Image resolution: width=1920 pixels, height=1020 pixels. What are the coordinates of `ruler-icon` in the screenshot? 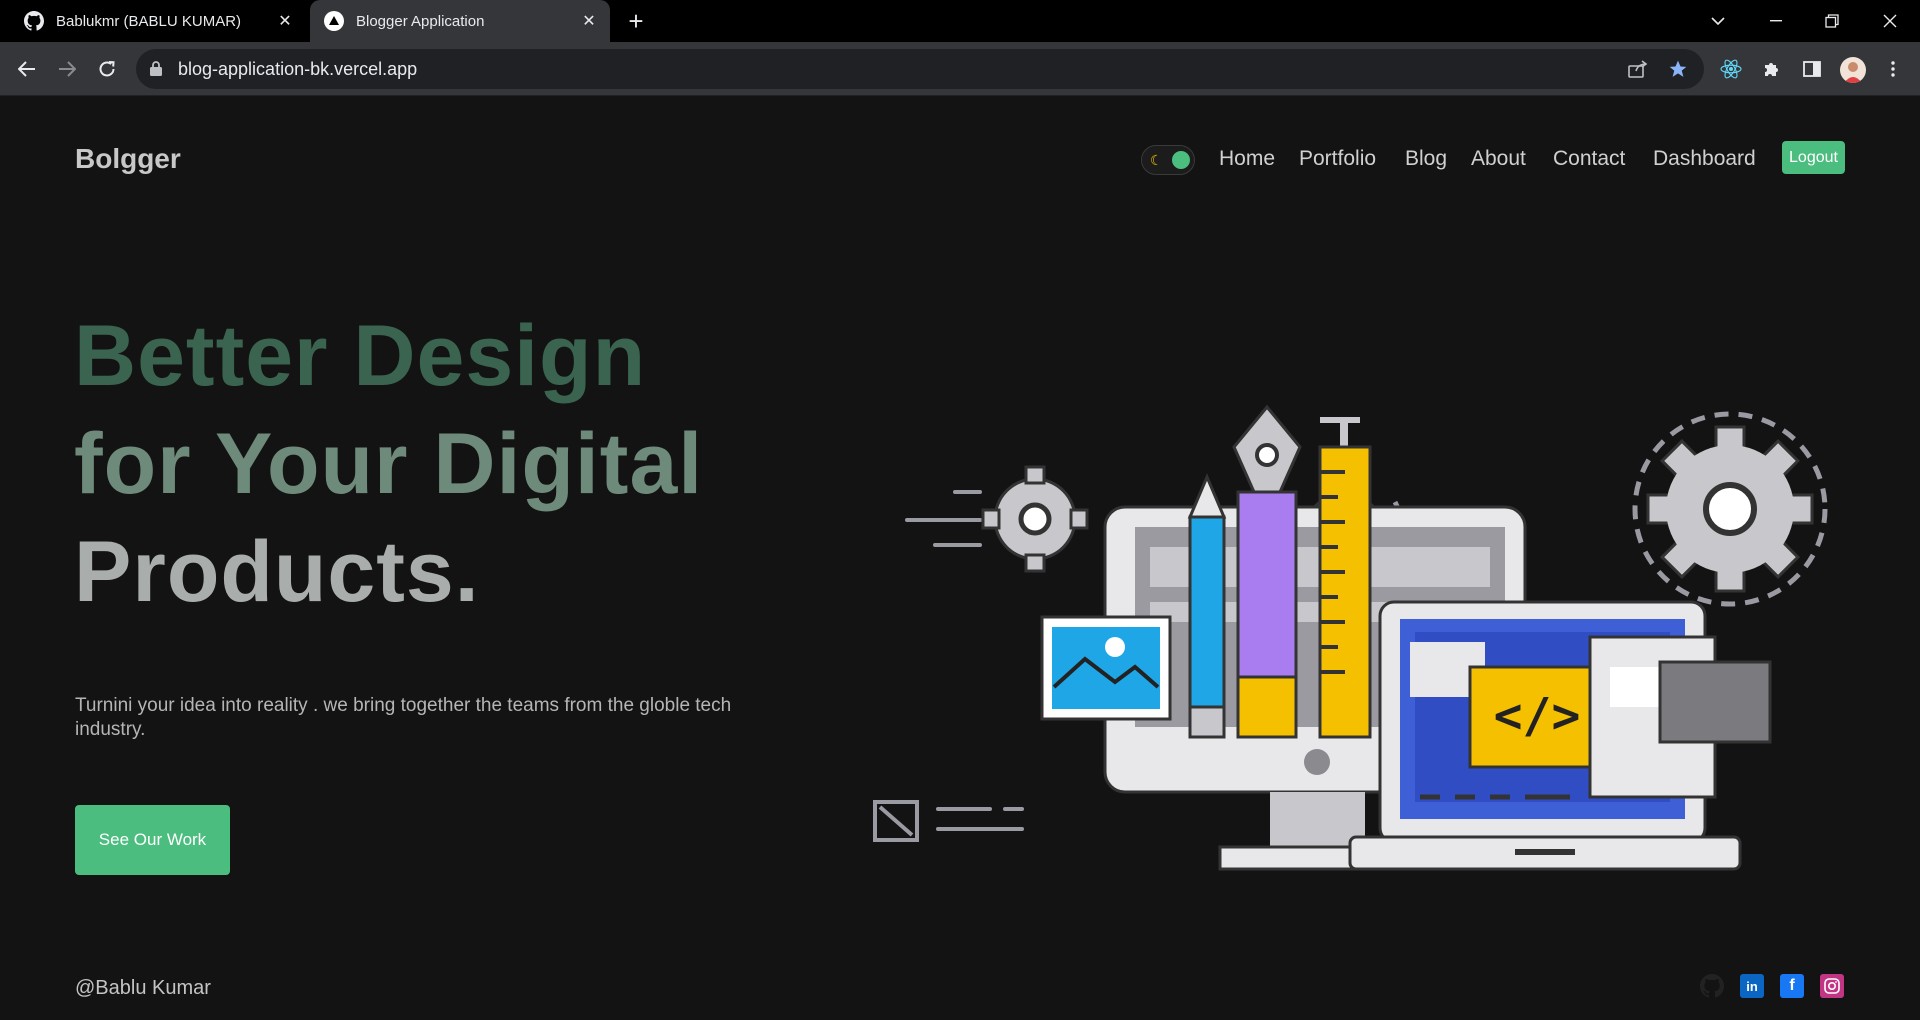 It's located at (1345, 592).